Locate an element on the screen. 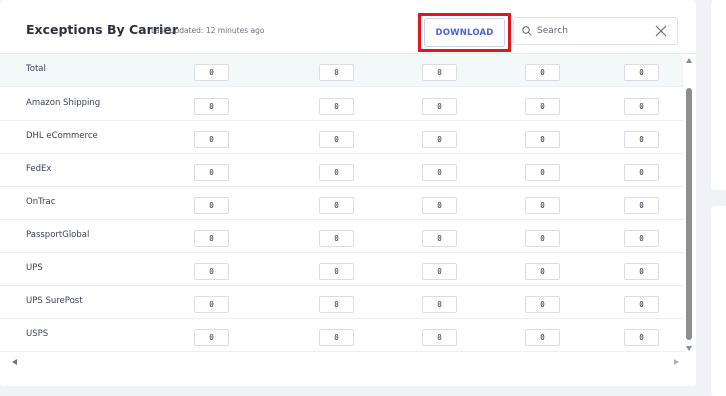  scroll-left-arrow-icon is located at coordinates (14, 362).